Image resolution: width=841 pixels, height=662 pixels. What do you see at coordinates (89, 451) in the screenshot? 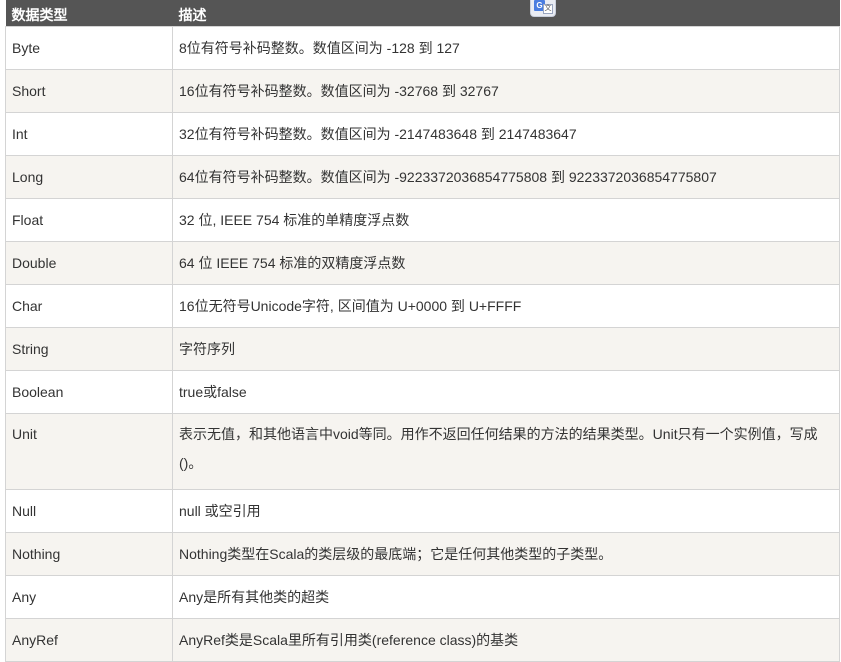
I see `type-cell: Unit` at bounding box center [89, 451].